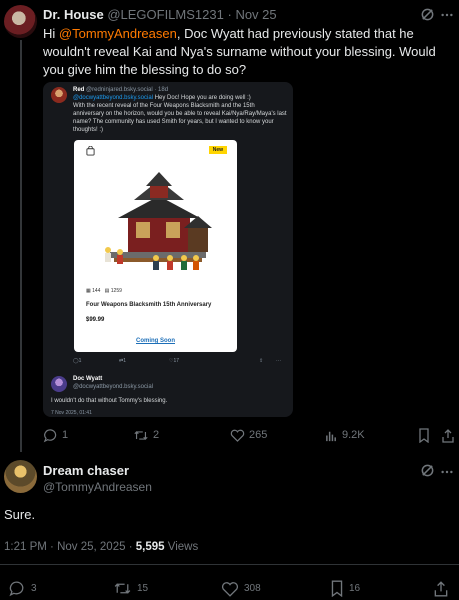 Image resolution: width=459 pixels, height=600 pixels. What do you see at coordinates (116, 291) in the screenshot?
I see `set-number: 1259` at bounding box center [116, 291].